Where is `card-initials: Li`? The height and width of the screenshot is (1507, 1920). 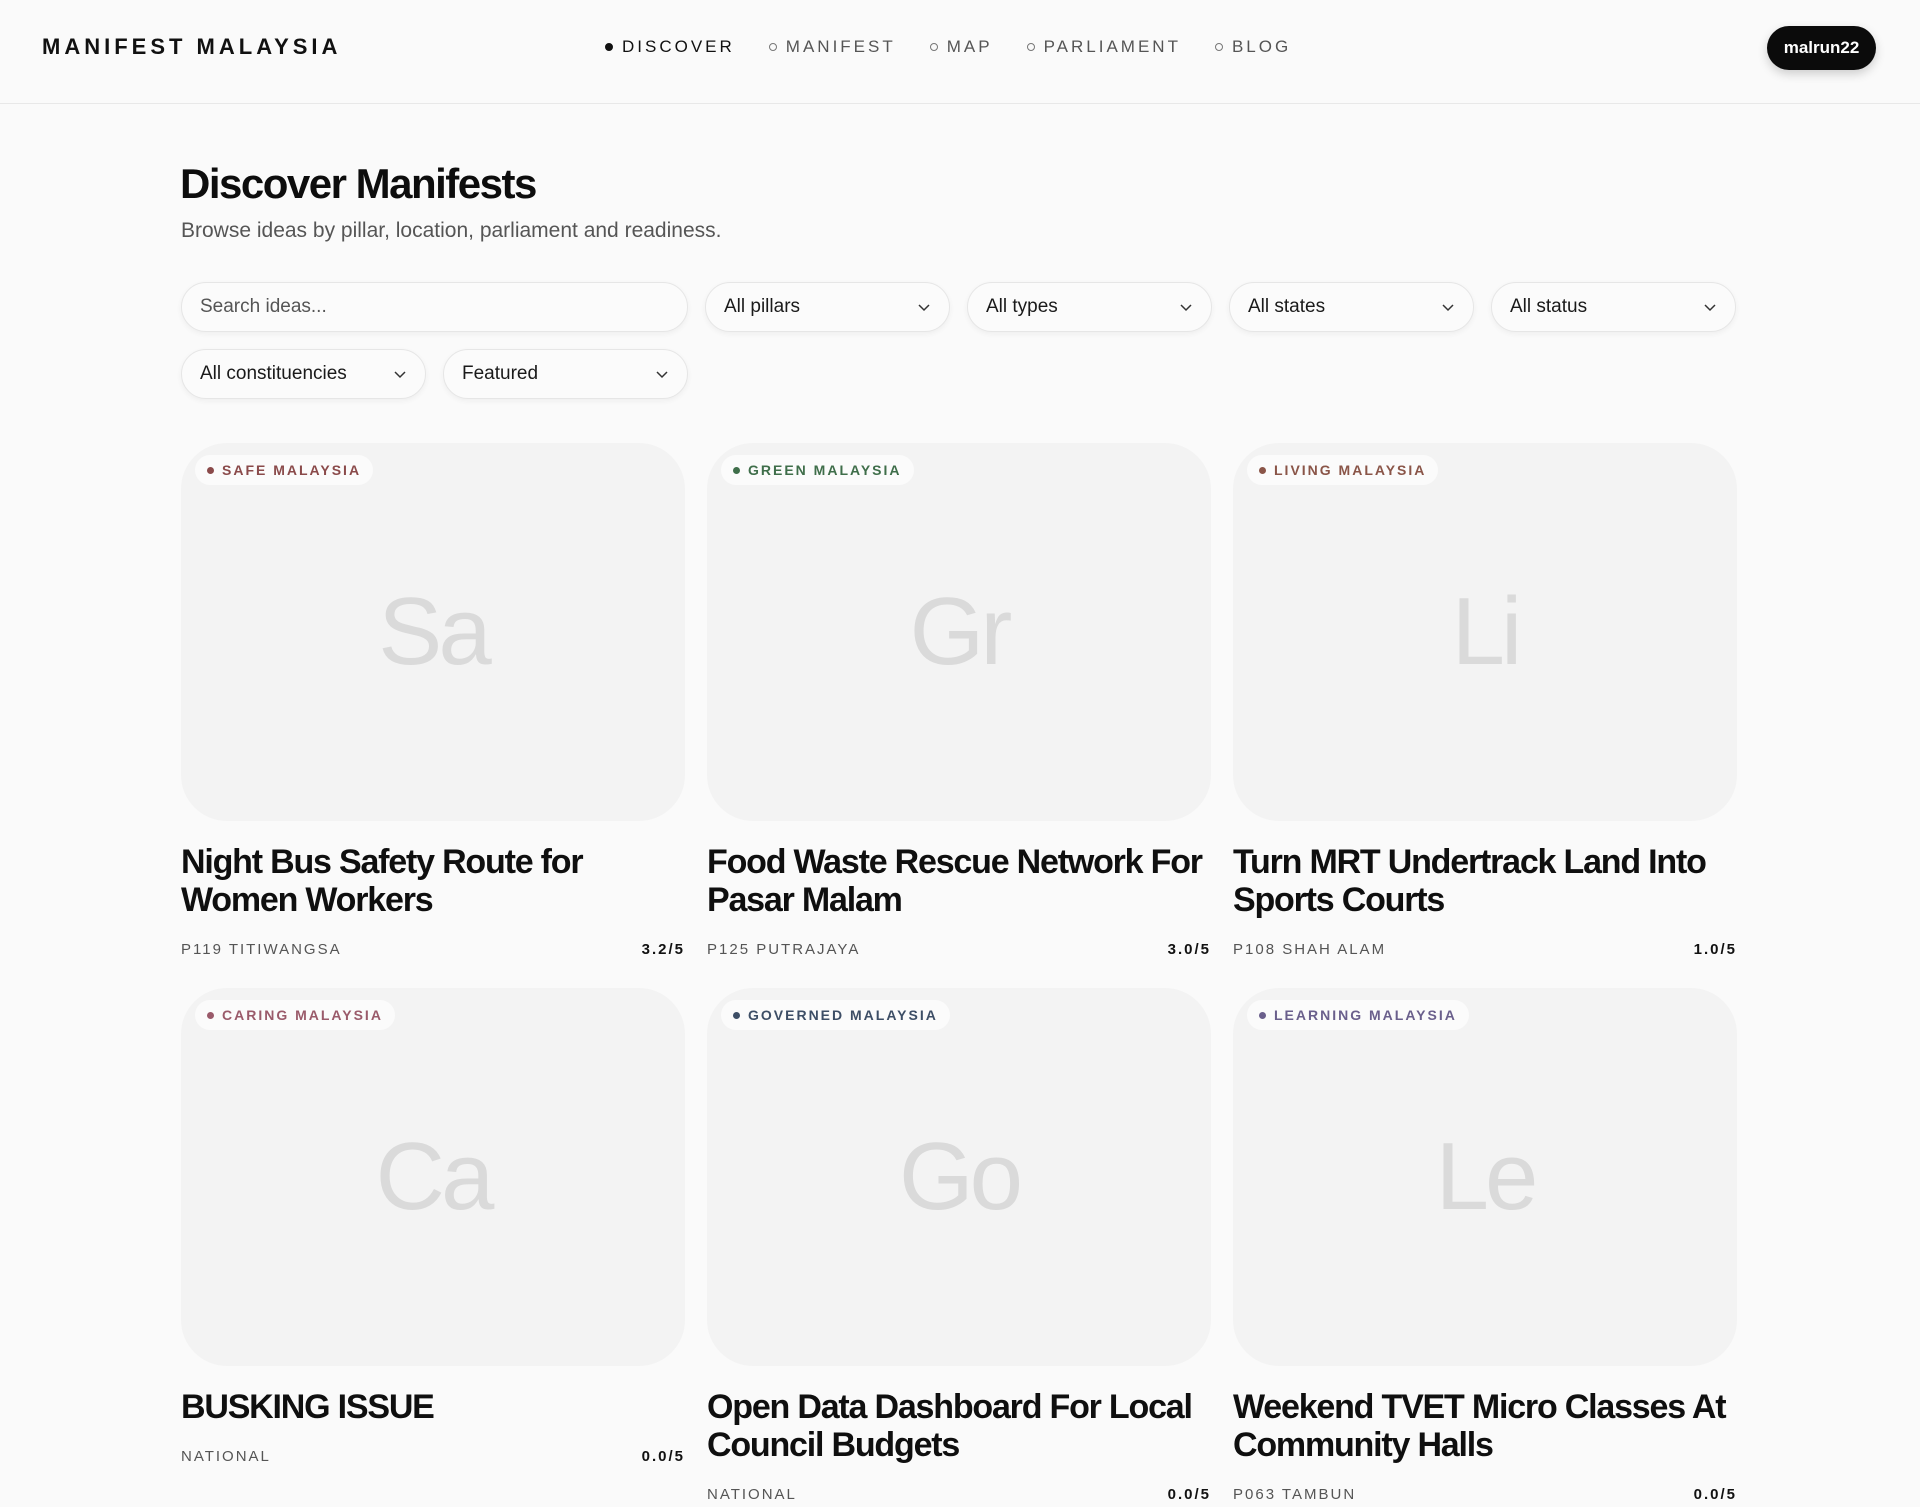 card-initials: Li is located at coordinates (1487, 631).